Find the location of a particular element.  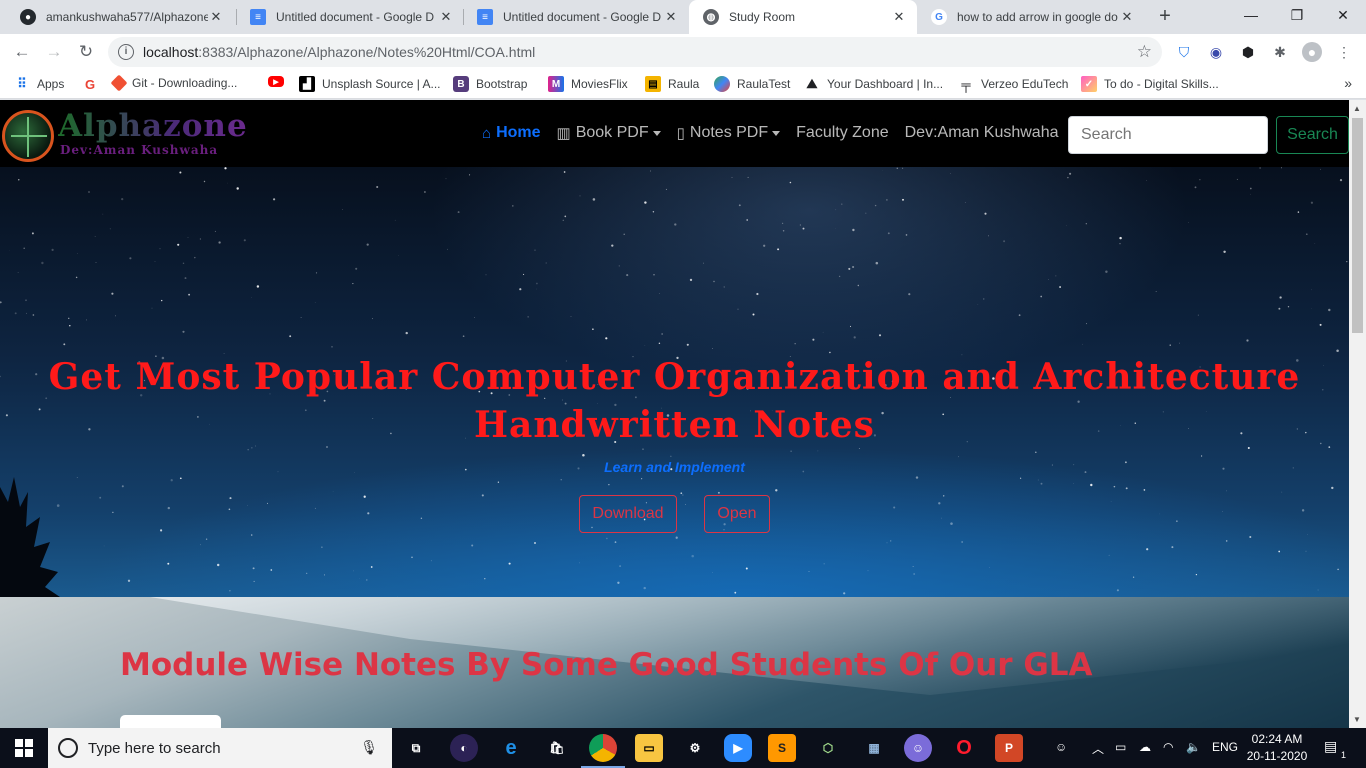

bookmark-google: G is located at coordinates (93, 84).